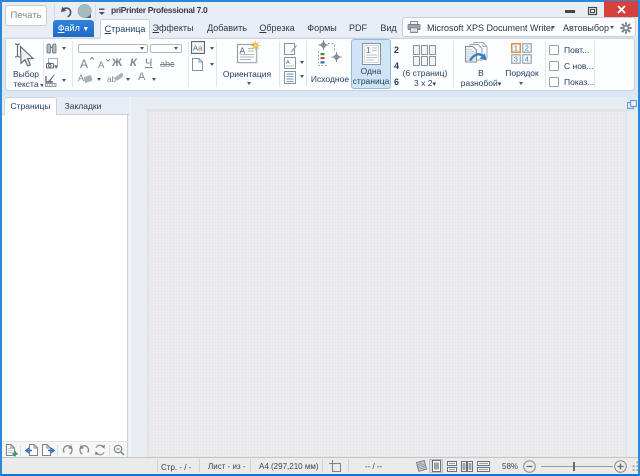 This screenshot has width=640, height=476. What do you see at coordinates (527, 59) in the screenshot?
I see `svg-text: 4` at bounding box center [527, 59].